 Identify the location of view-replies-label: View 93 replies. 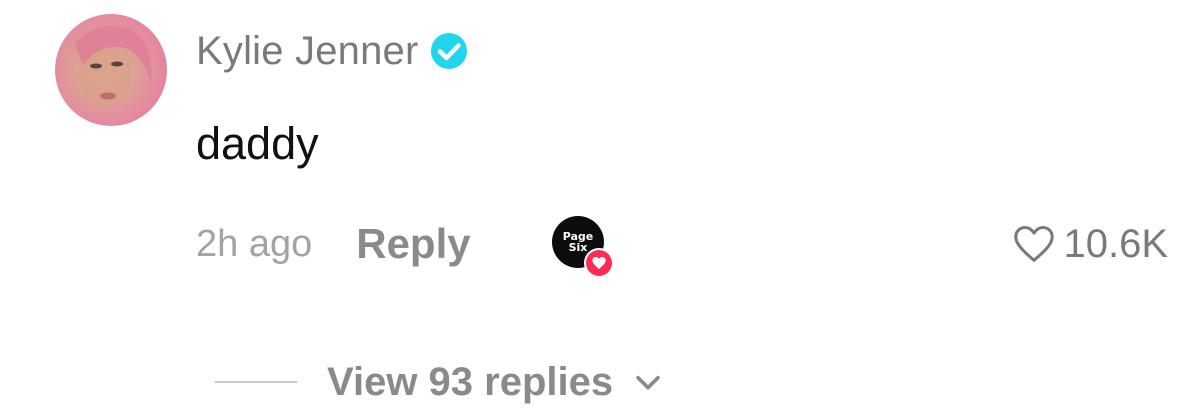
(470, 382).